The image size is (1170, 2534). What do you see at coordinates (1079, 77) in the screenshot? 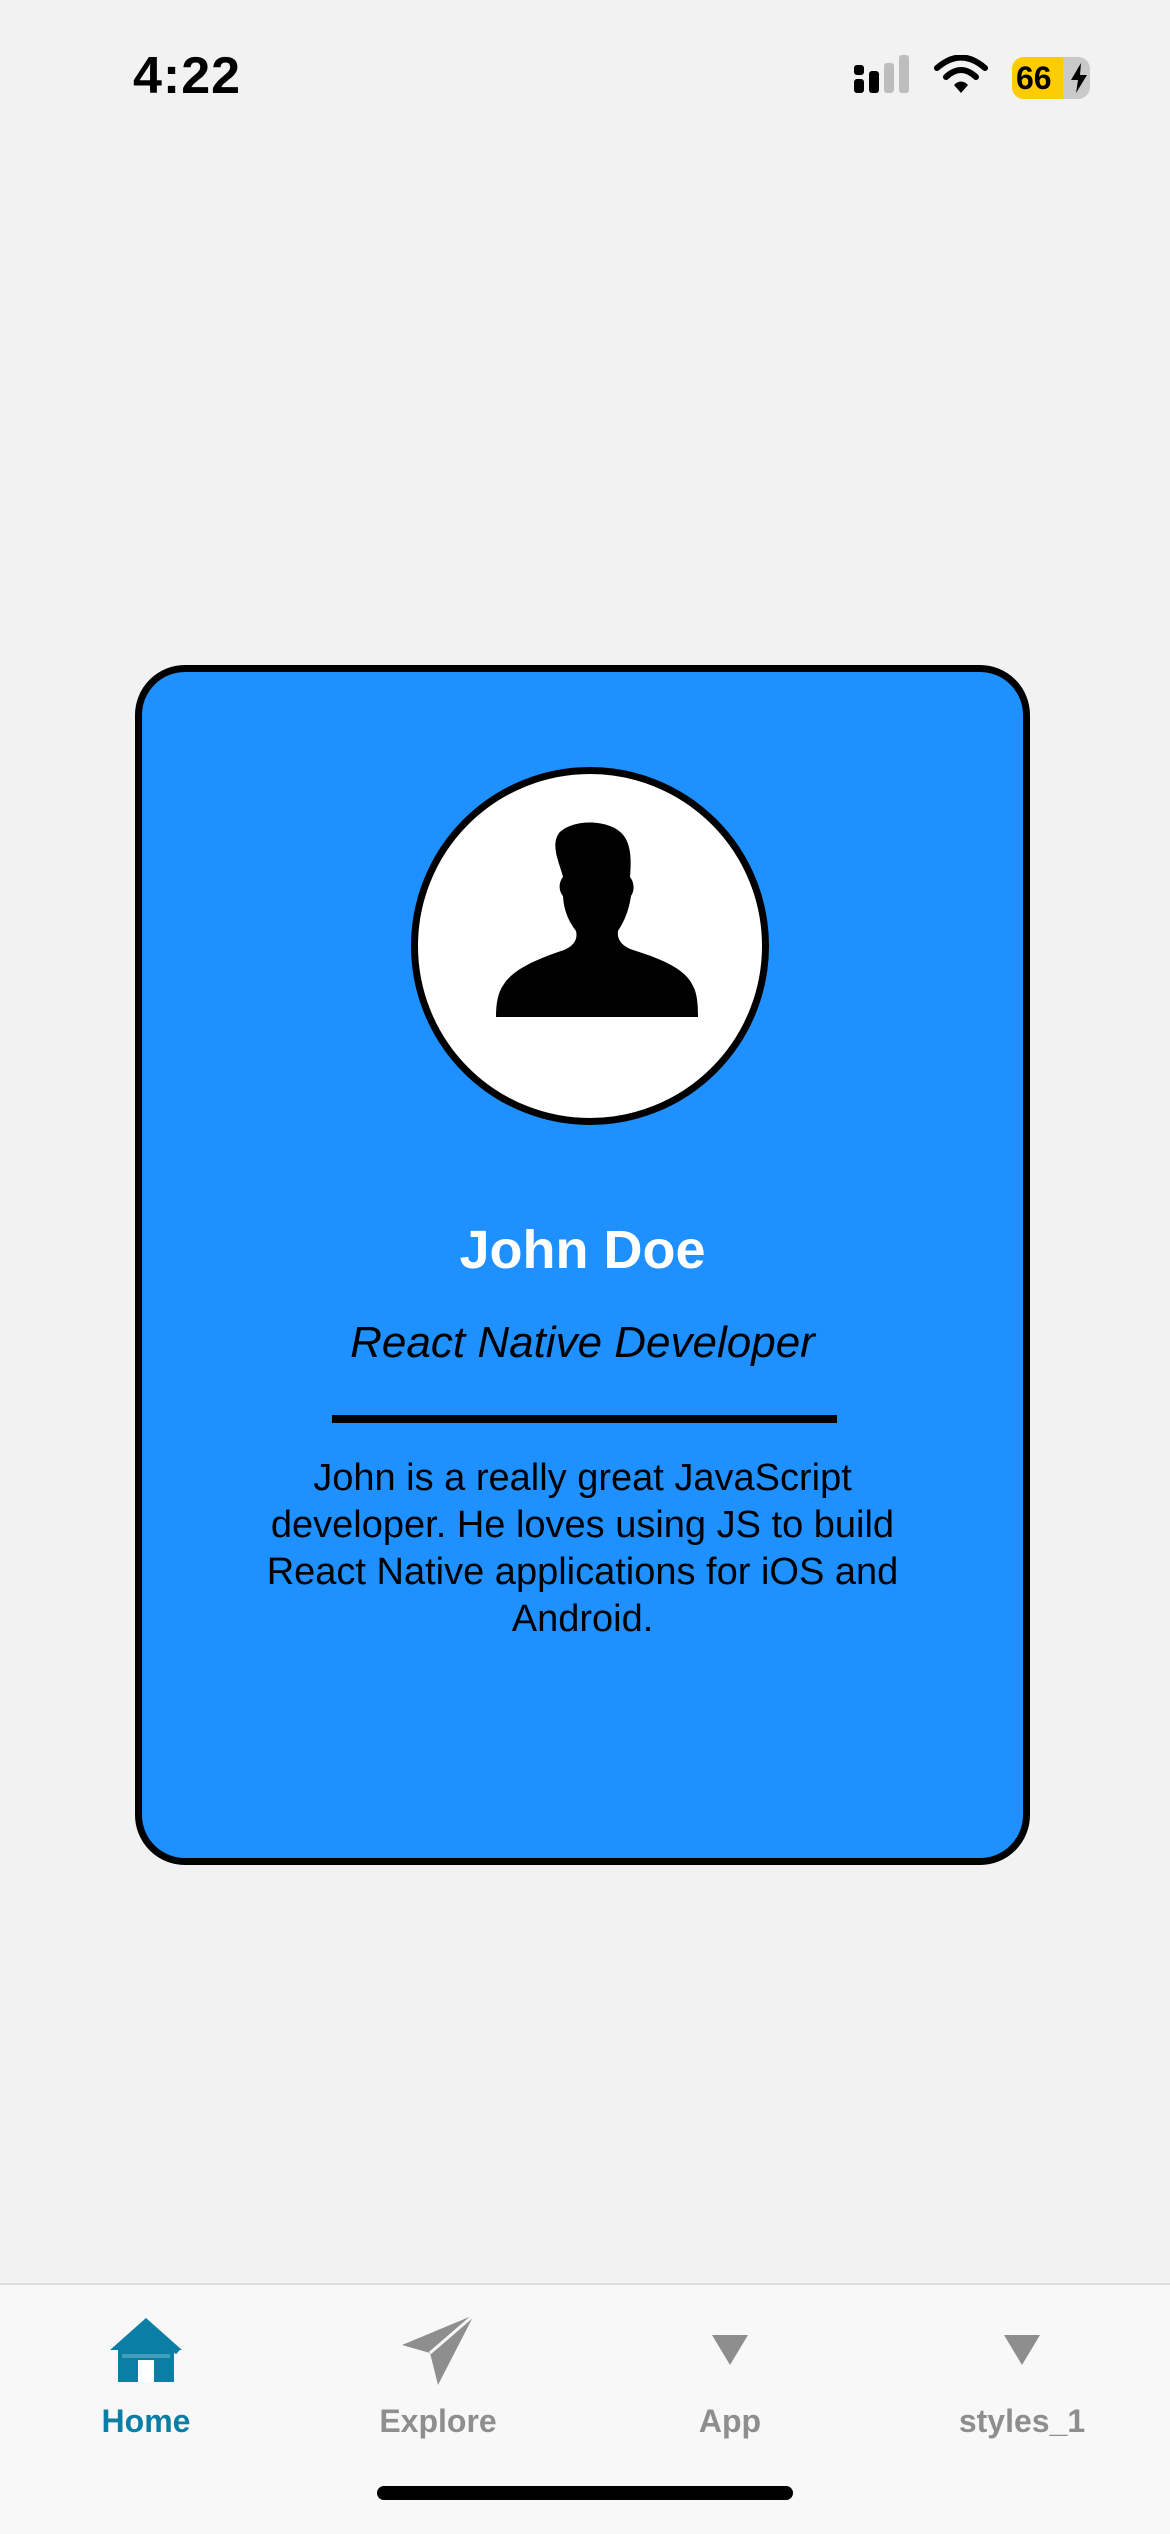
I see `bolt-icon` at bounding box center [1079, 77].